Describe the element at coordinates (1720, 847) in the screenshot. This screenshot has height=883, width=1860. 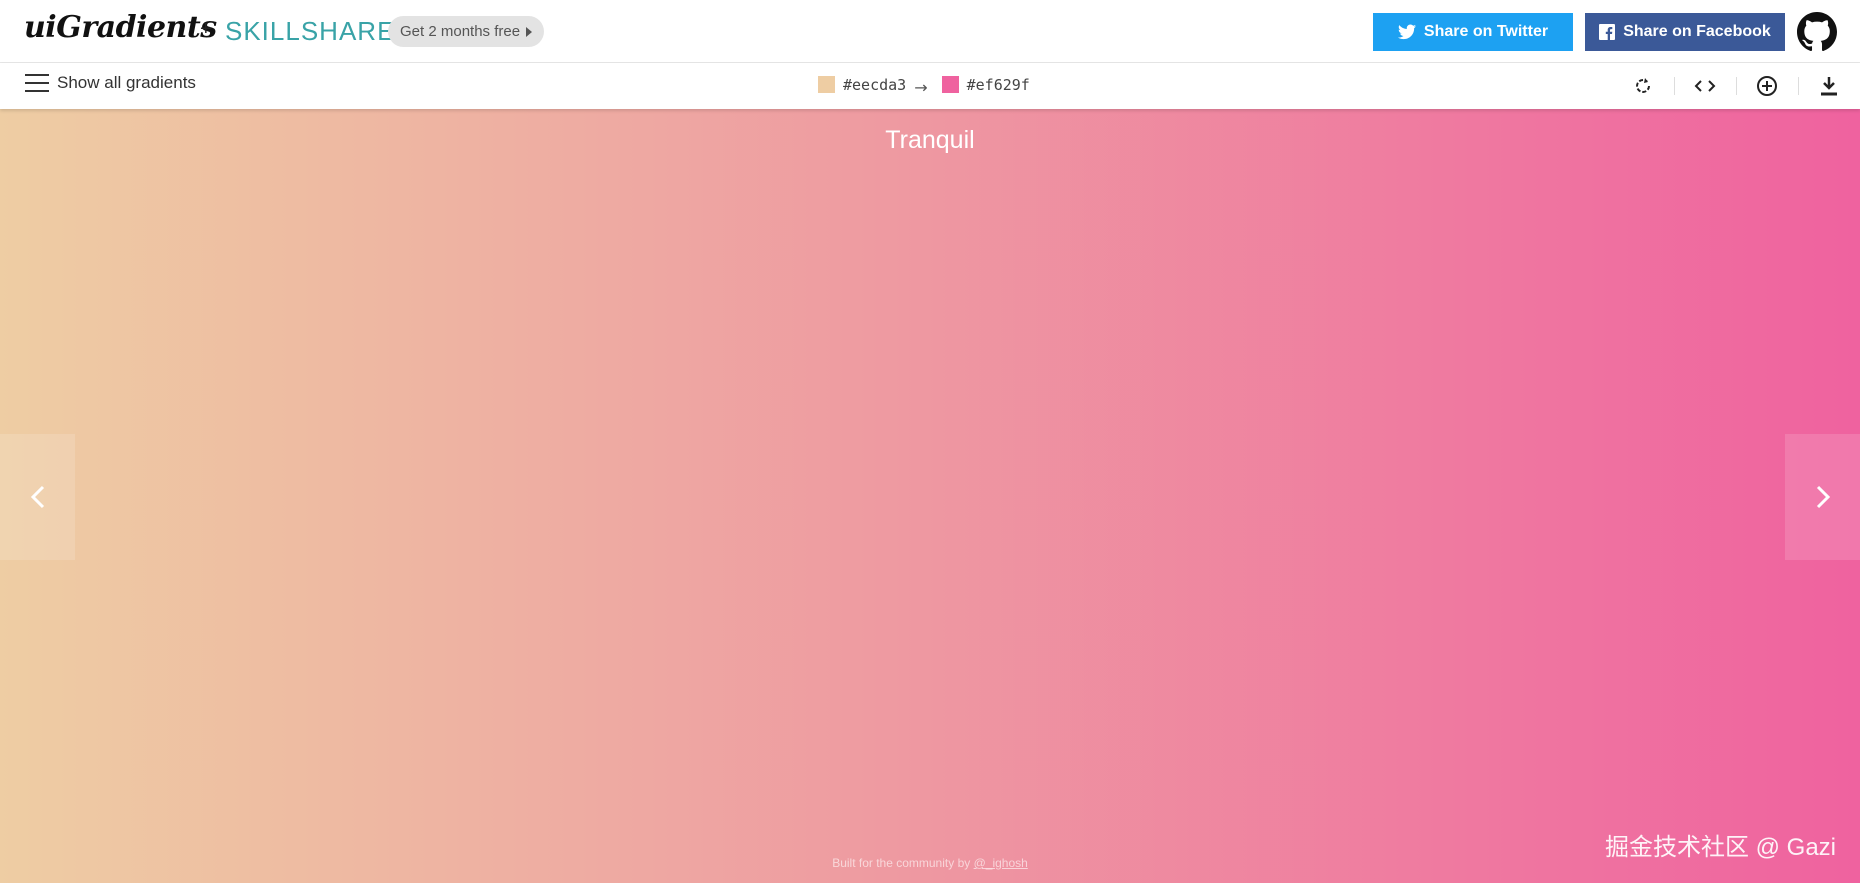
I see `watermark: 掘金技术社区 @ Gazi` at that location.